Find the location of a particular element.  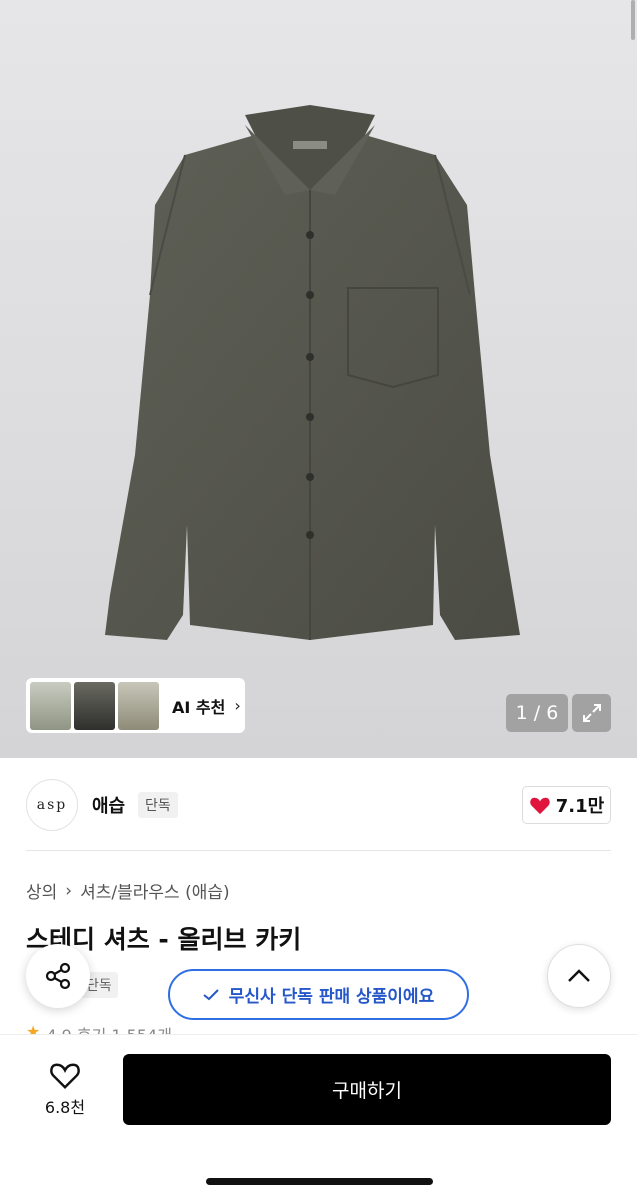

breadcrumb-item: 상의 is located at coordinates (41, 890).